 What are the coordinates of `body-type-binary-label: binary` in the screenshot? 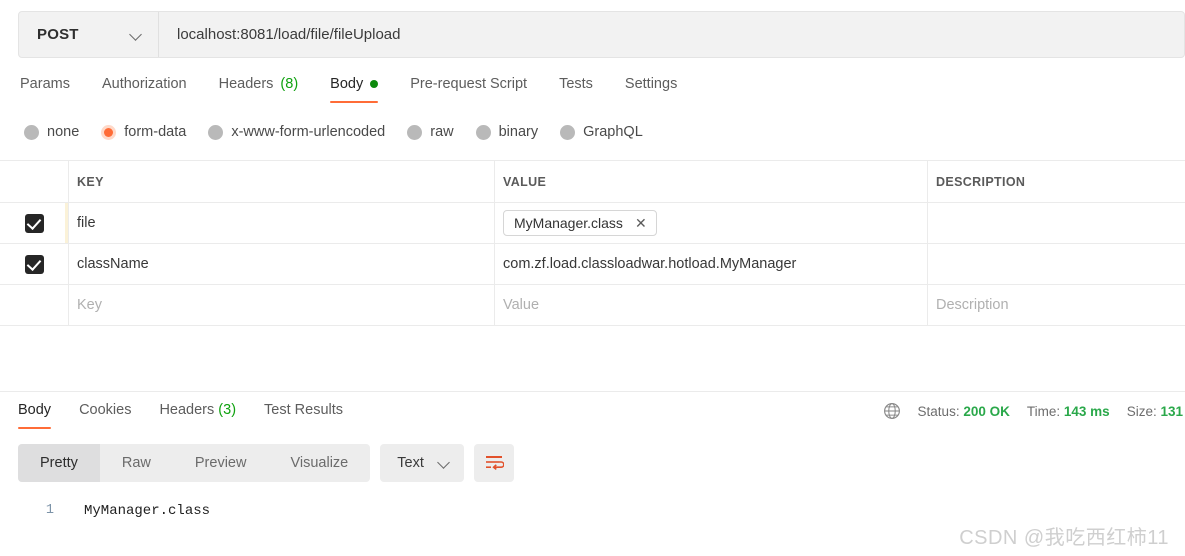 It's located at (518, 132).